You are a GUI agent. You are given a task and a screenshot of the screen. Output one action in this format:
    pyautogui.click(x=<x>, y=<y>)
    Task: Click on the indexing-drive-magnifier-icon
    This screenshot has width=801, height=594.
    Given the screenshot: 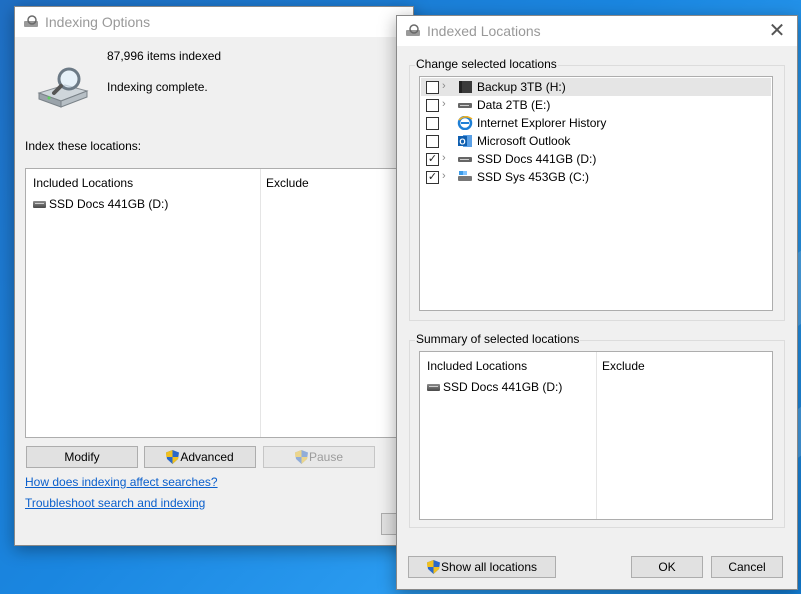 What is the action you would take?
    pyautogui.click(x=63, y=87)
    